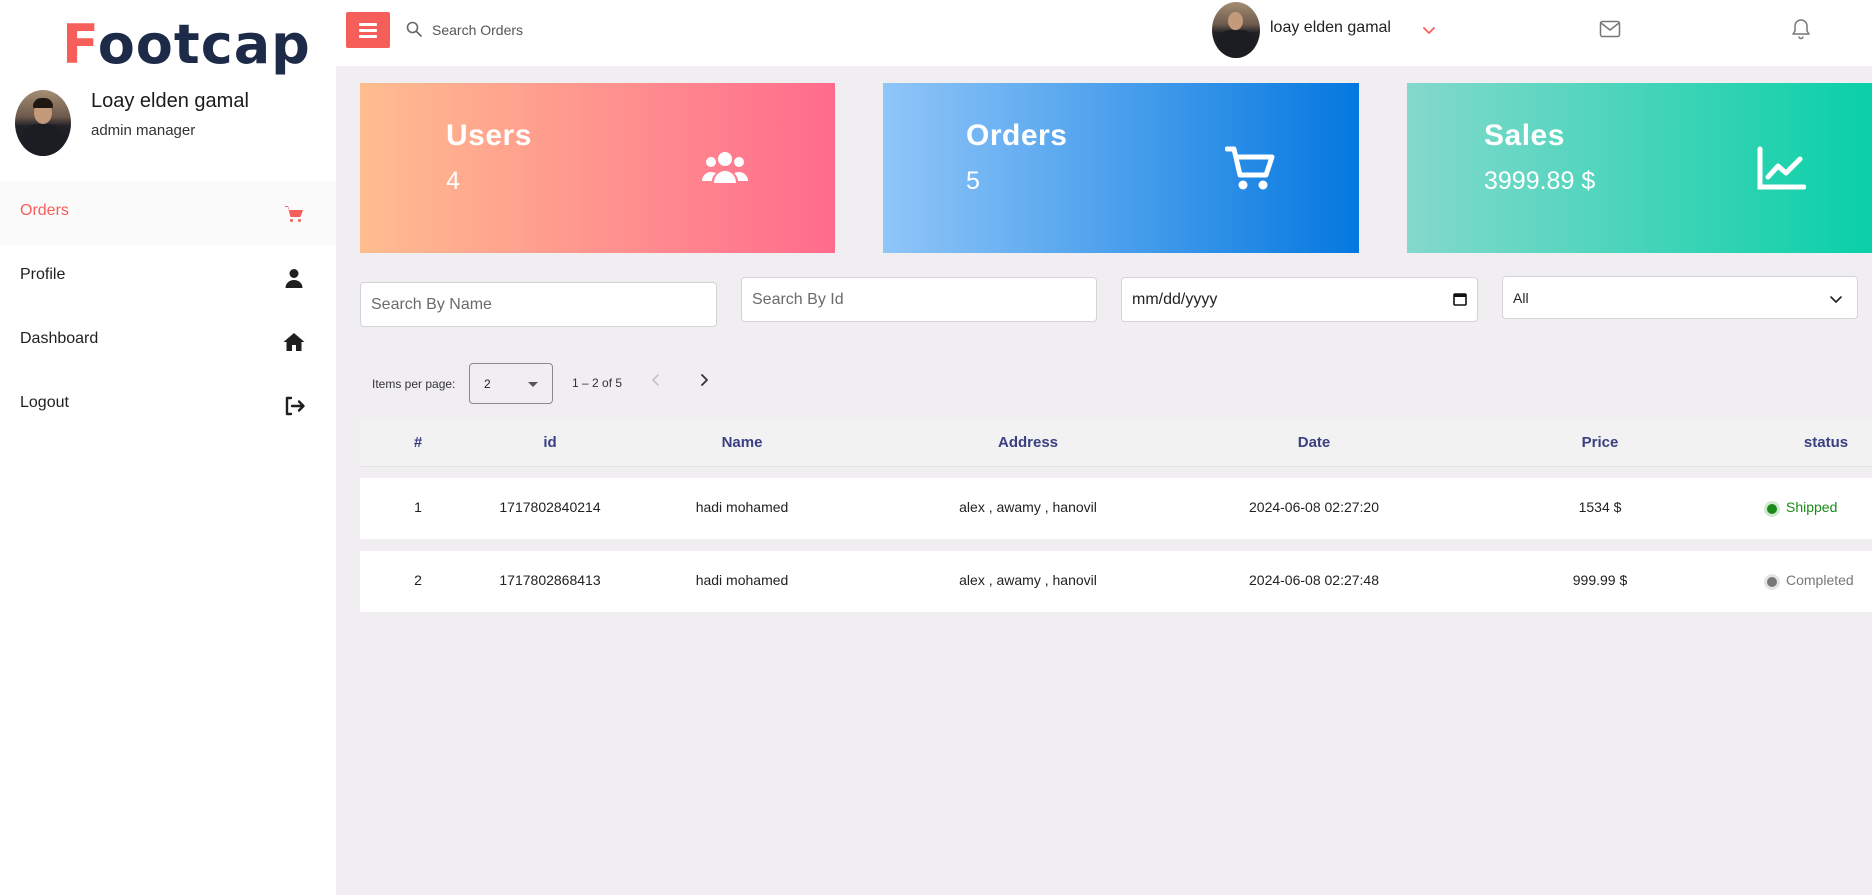  Describe the element at coordinates (59, 338) in the screenshot. I see `sidebar-item-label: Dashboard` at that location.